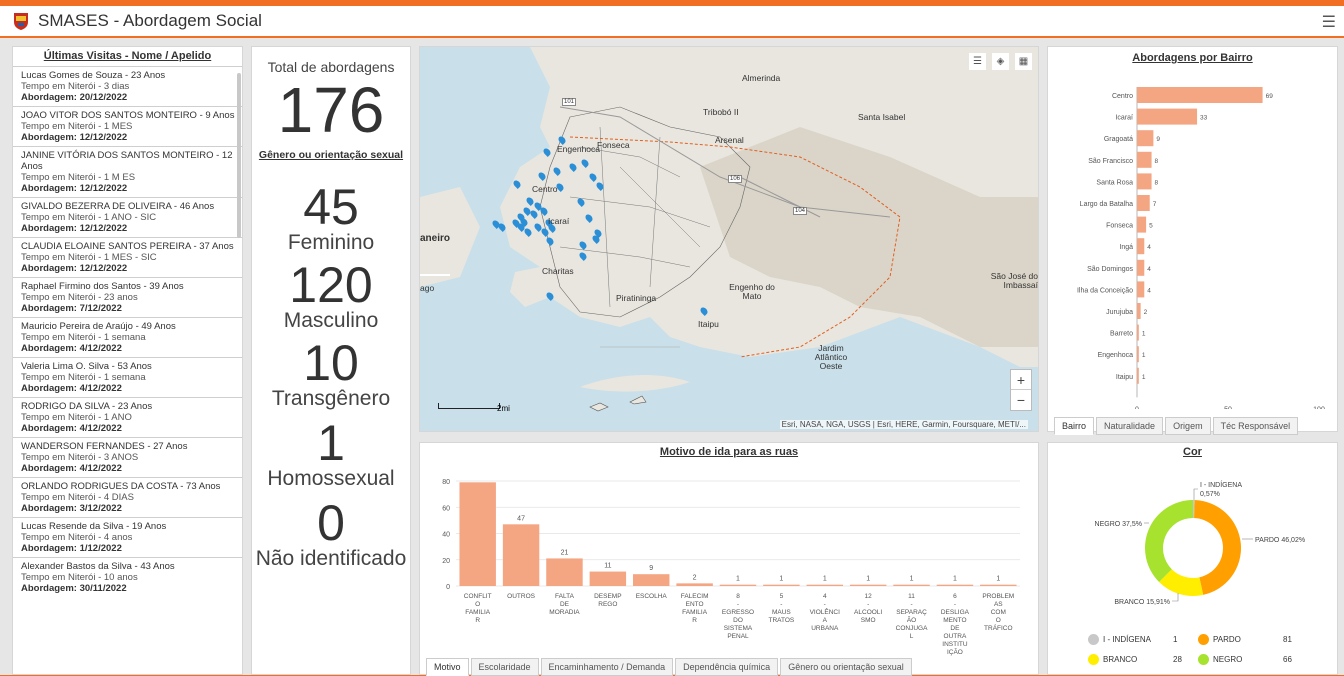  I want to click on tab-depend-ncia-qu-mica: Dependência química, so click(727, 667).